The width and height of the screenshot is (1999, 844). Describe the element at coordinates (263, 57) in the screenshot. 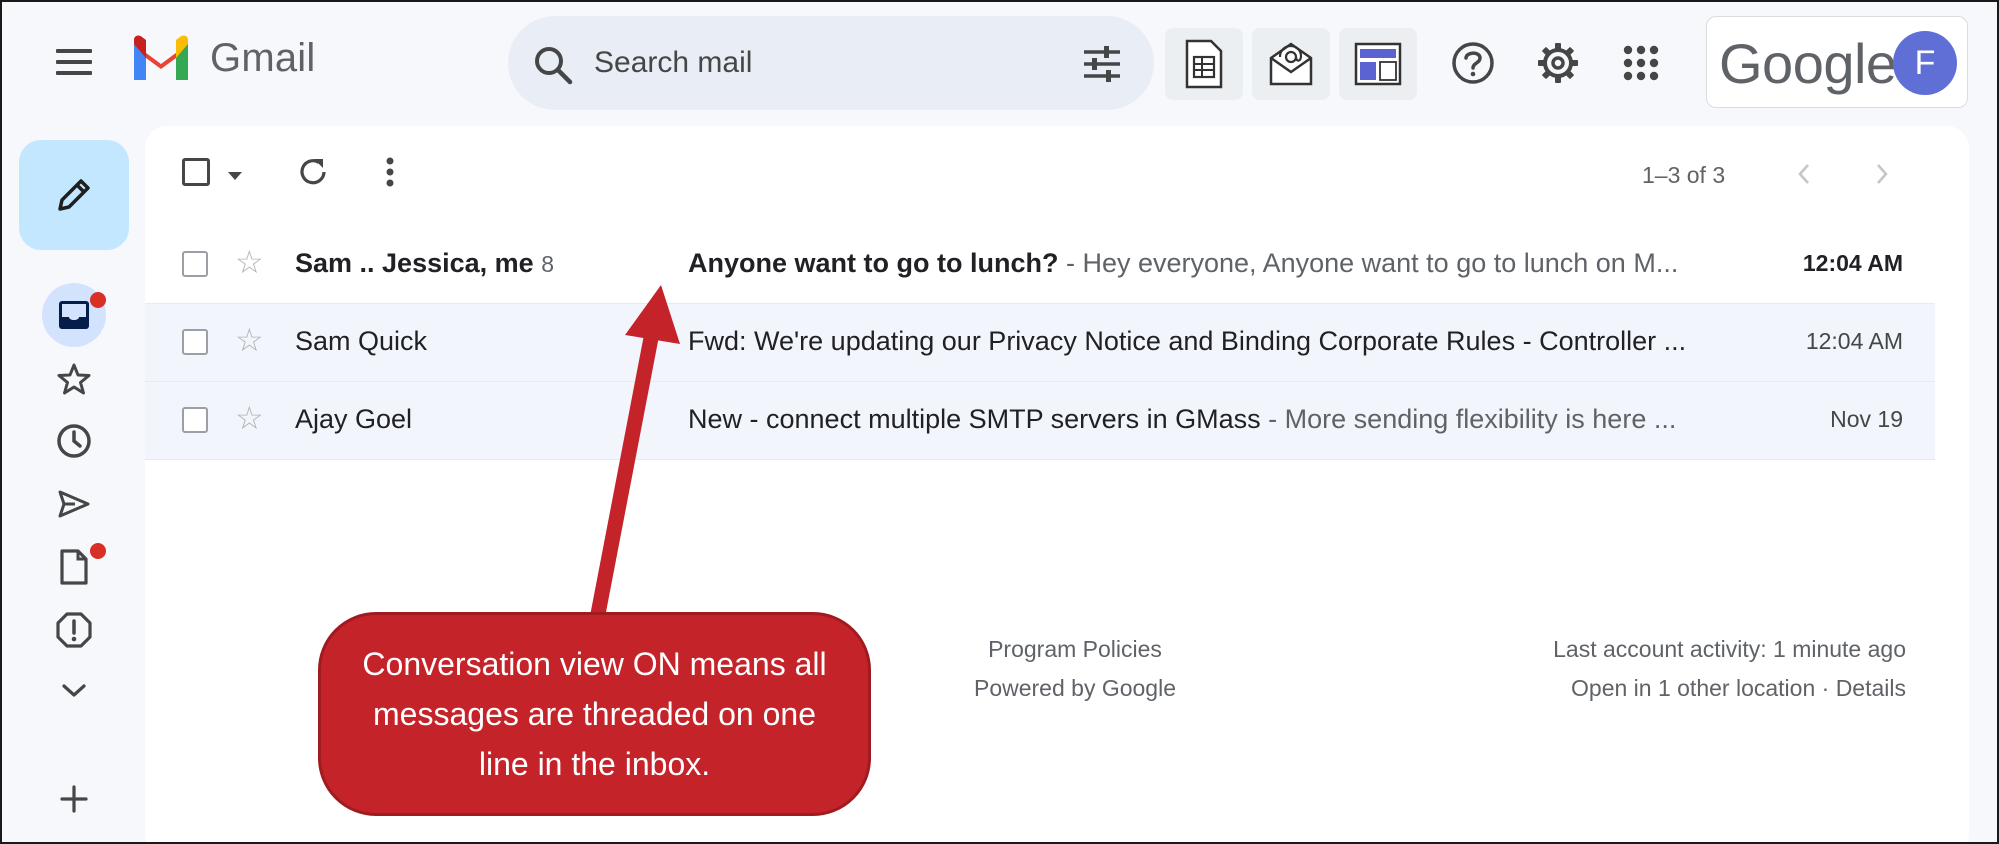

I see `gmail-wordmark: Gmail` at that location.